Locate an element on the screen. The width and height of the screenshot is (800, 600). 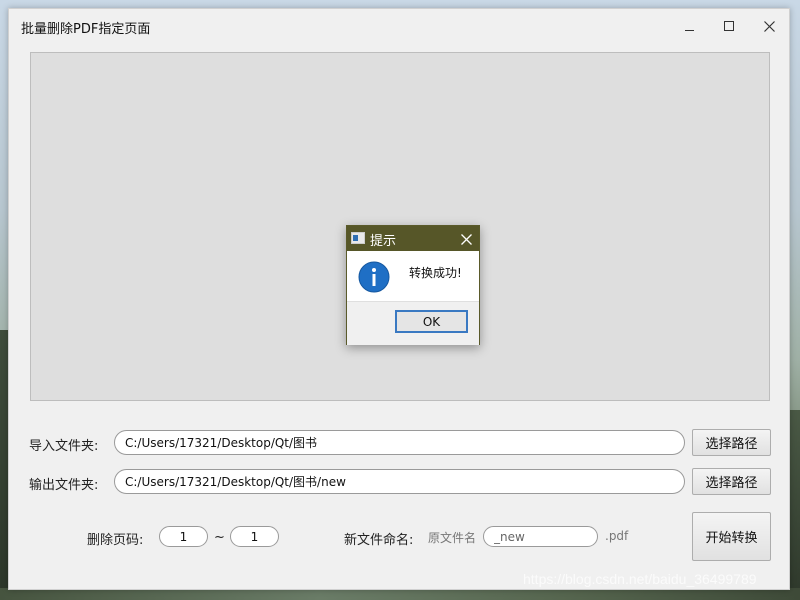
dialog-title: 提示 is located at coordinates (383, 241).